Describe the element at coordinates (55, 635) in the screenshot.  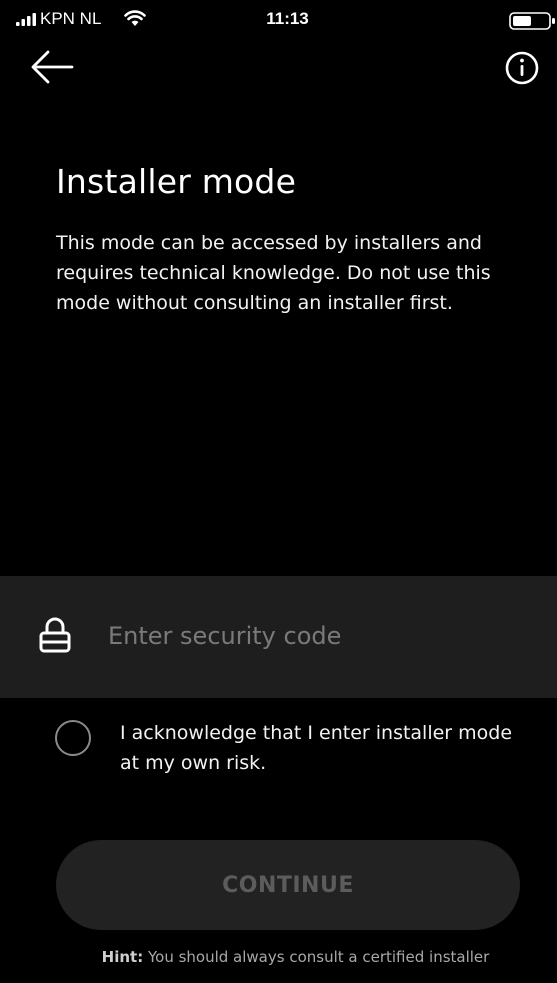
I see `lock-icon` at that location.